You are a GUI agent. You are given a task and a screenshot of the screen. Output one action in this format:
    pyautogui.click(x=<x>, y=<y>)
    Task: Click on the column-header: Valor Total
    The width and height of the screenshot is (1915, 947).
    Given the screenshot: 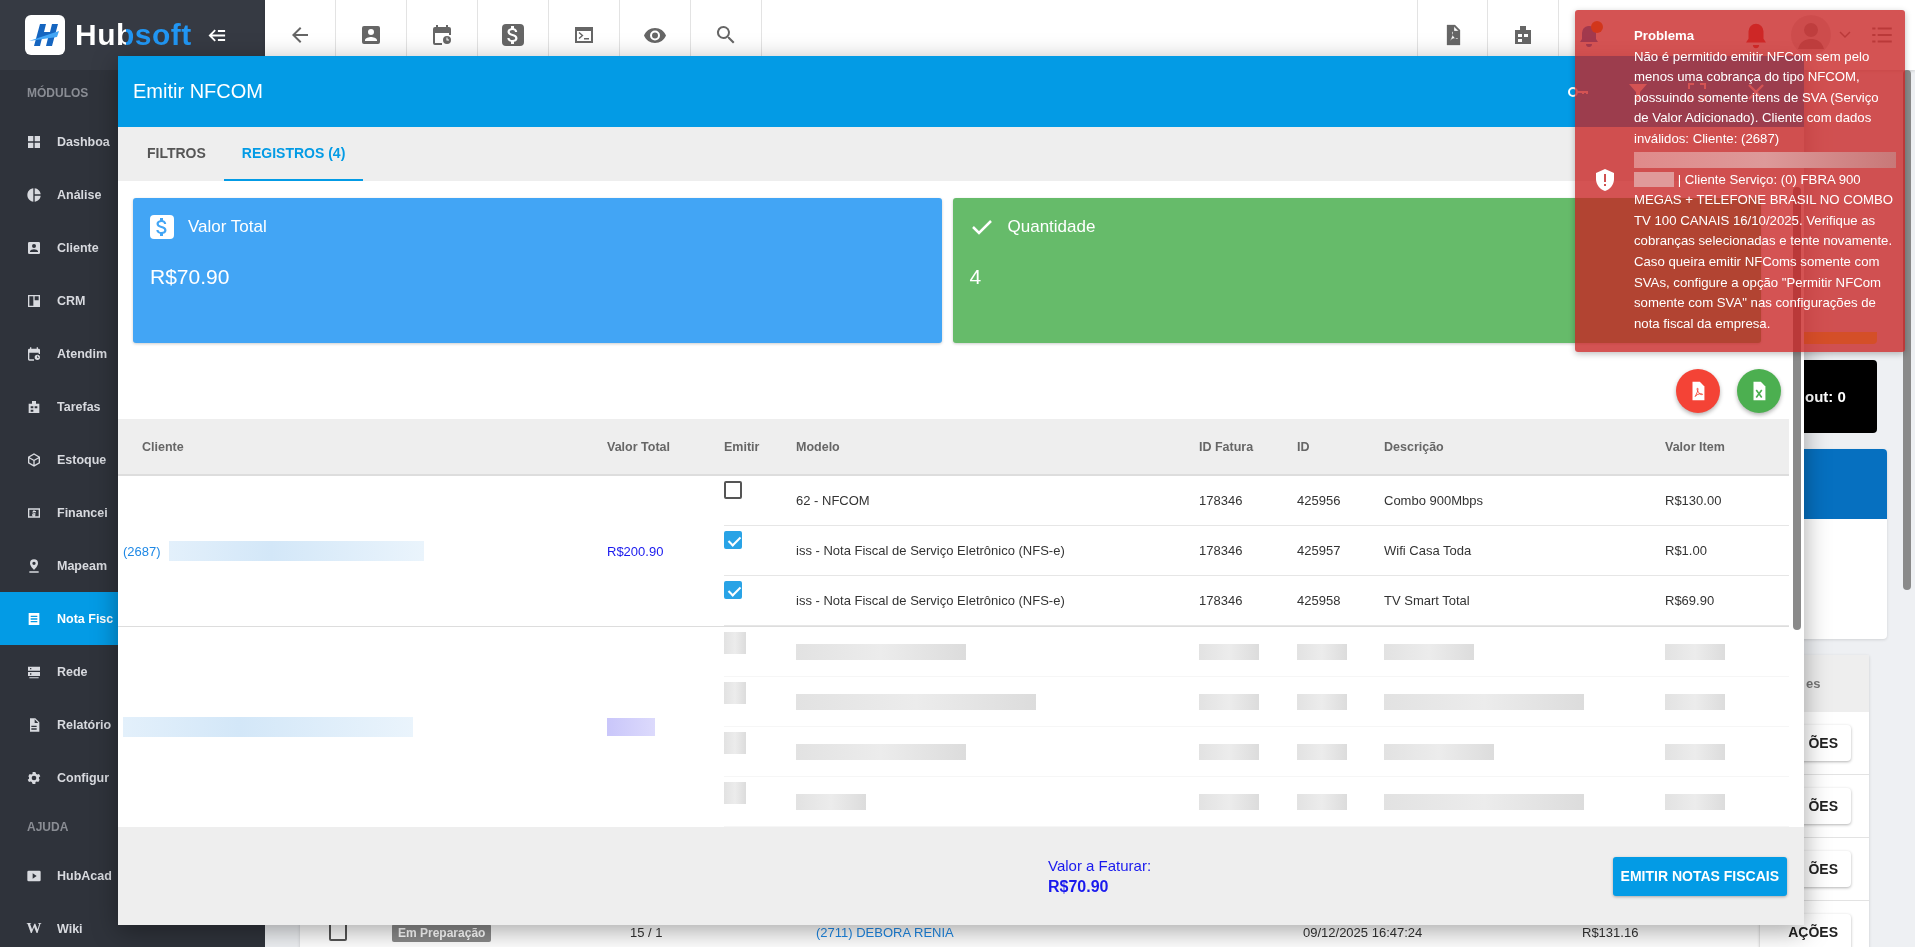 What is the action you would take?
    pyautogui.click(x=639, y=446)
    